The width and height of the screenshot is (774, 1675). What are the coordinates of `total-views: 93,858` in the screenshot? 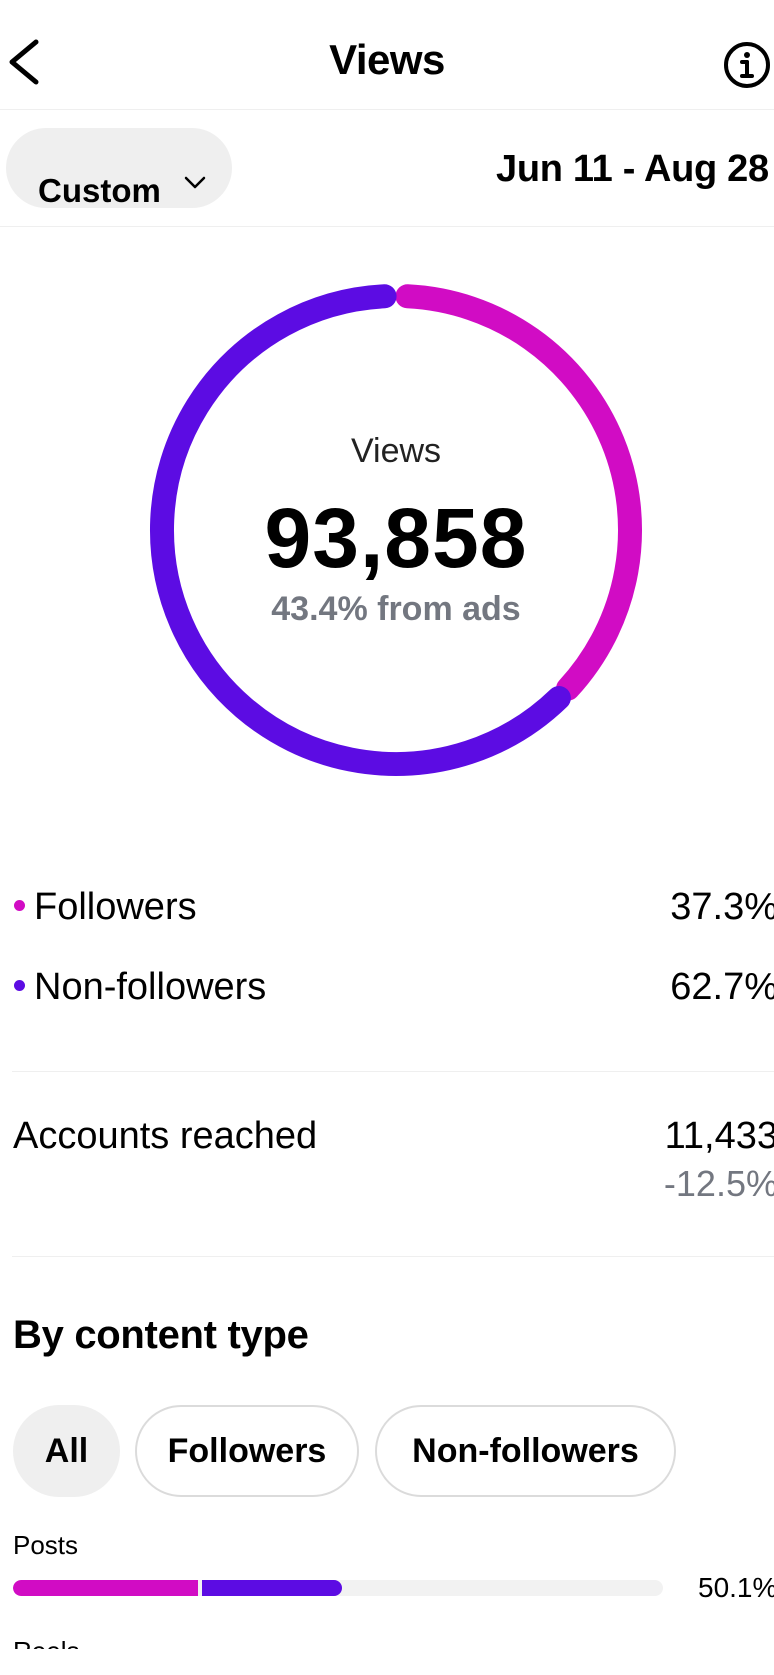 It's located at (396, 538).